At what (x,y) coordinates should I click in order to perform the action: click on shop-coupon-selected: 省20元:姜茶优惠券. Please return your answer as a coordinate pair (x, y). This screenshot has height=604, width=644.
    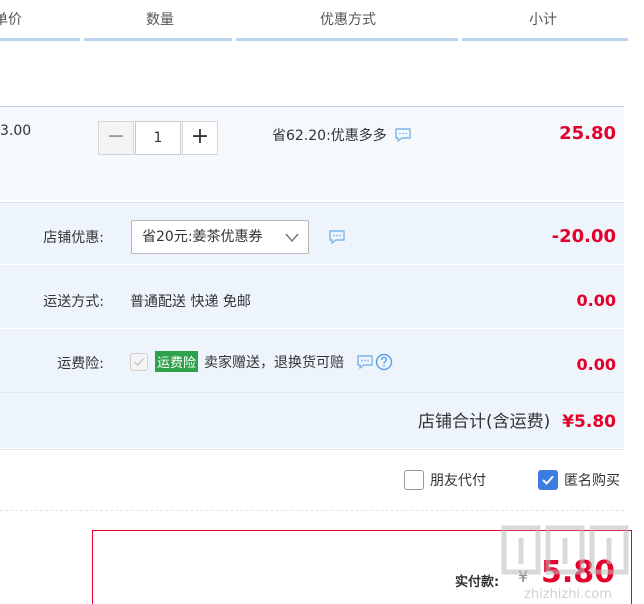
    Looking at the image, I should click on (202, 237).